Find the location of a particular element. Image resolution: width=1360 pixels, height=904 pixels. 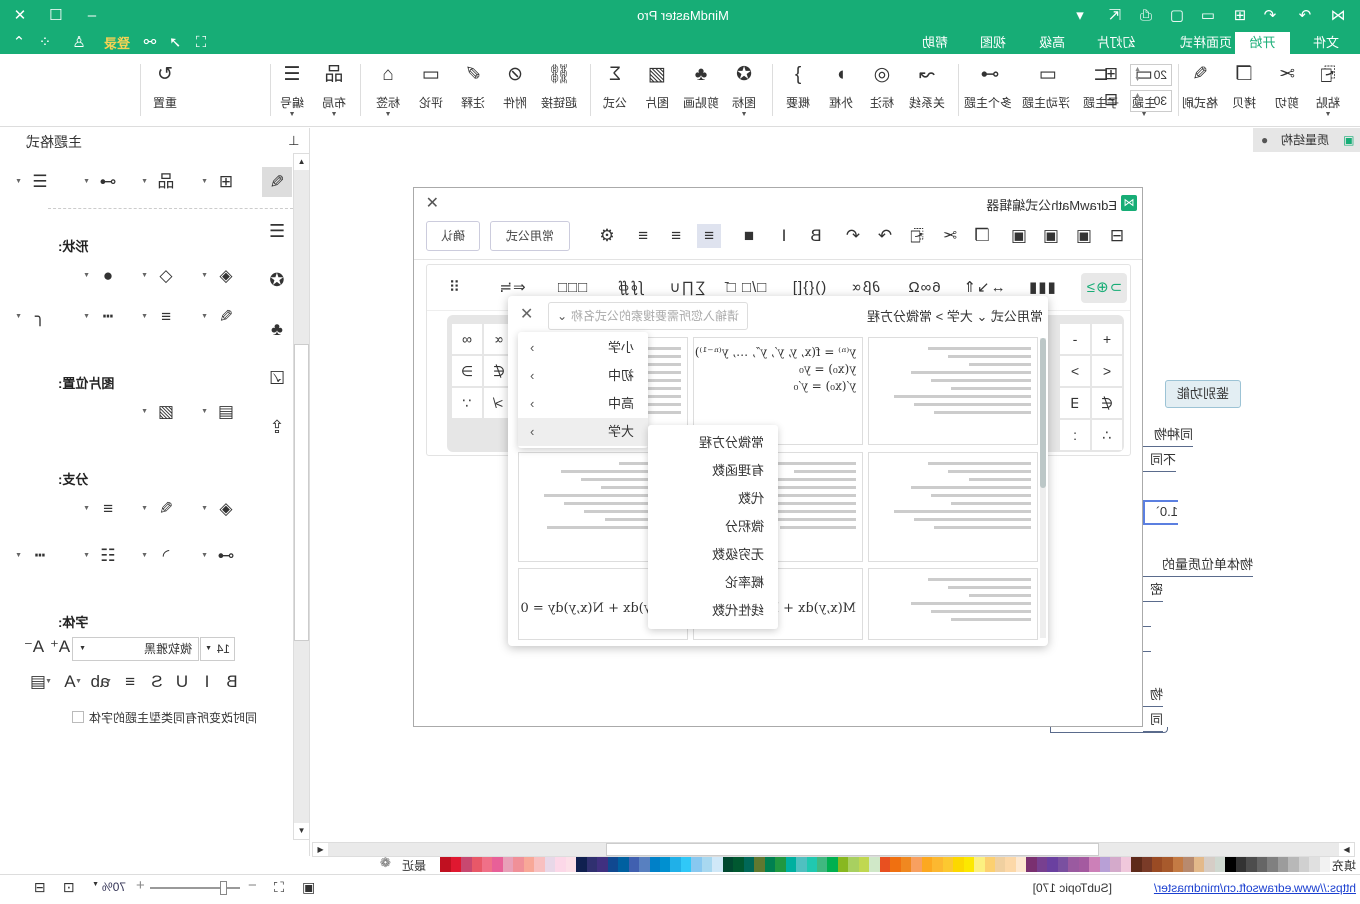

export-icon: ⇪ is located at coordinates (277, 427).